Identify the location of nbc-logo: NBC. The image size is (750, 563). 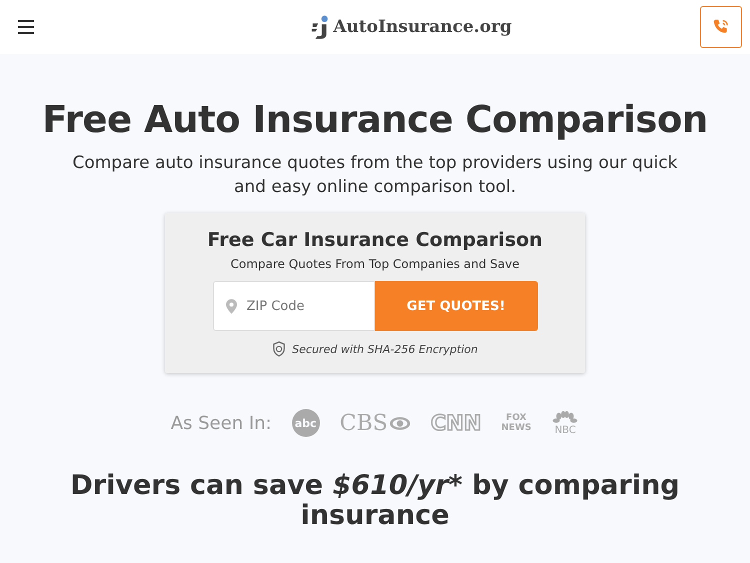
(565, 423).